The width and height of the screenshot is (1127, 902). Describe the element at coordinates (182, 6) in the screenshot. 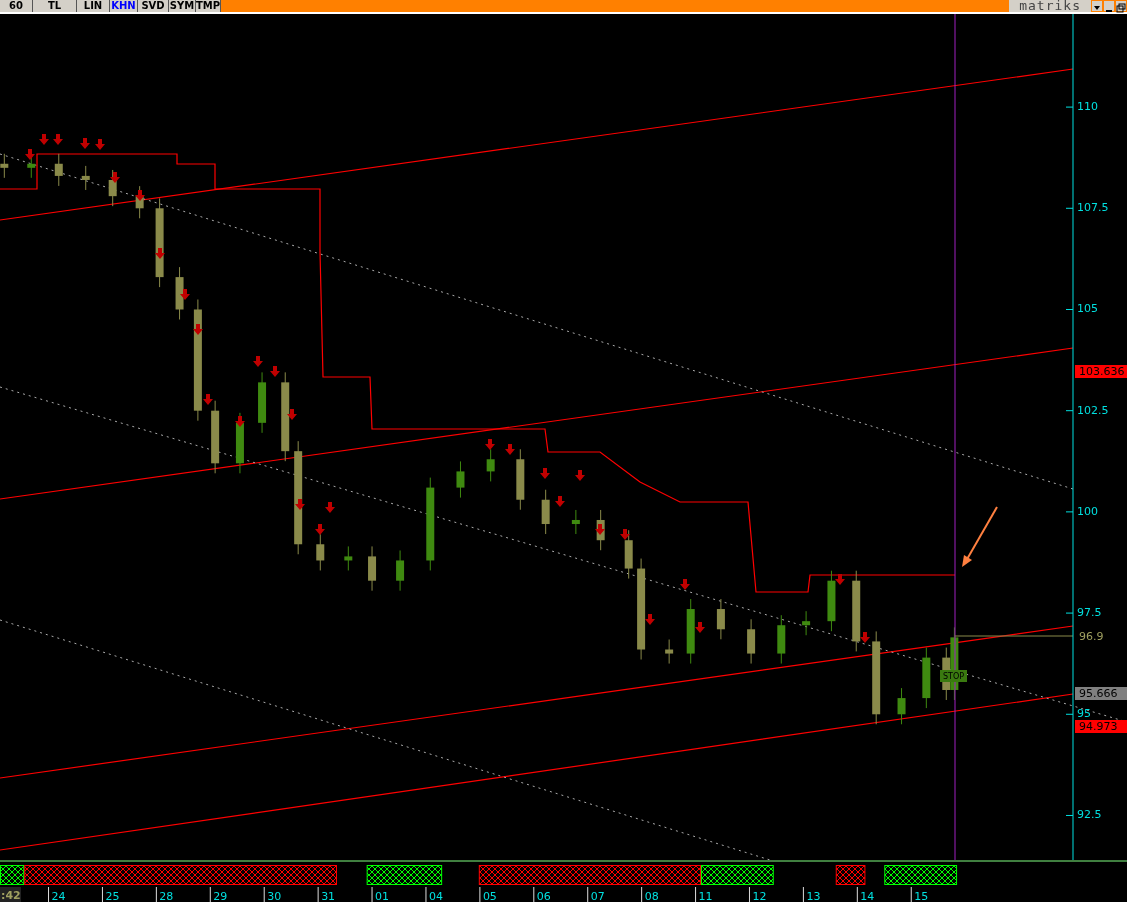

I see `toolbar-button: SYM` at that location.